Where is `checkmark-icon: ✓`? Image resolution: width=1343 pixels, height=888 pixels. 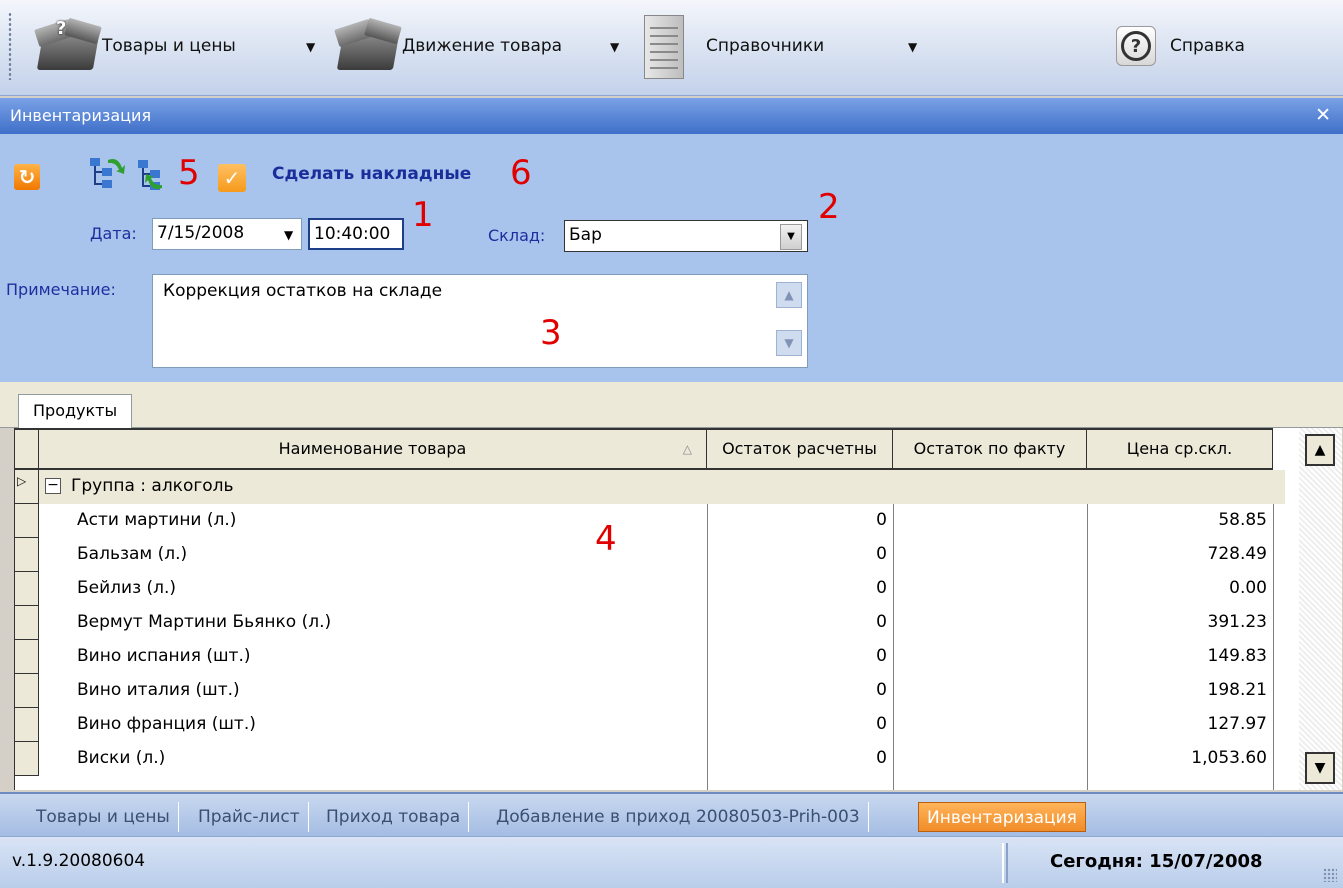
checkmark-icon: ✓ is located at coordinates (232, 178).